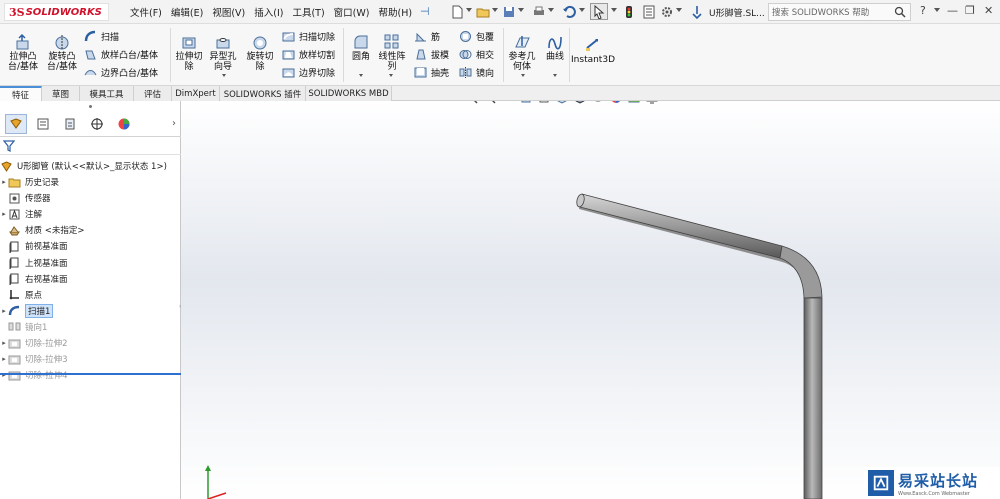 Image resolution: width=1000 pixels, height=499 pixels. Describe the element at coordinates (476, 54) in the screenshot. I see `intersect-button: 相交` at that location.